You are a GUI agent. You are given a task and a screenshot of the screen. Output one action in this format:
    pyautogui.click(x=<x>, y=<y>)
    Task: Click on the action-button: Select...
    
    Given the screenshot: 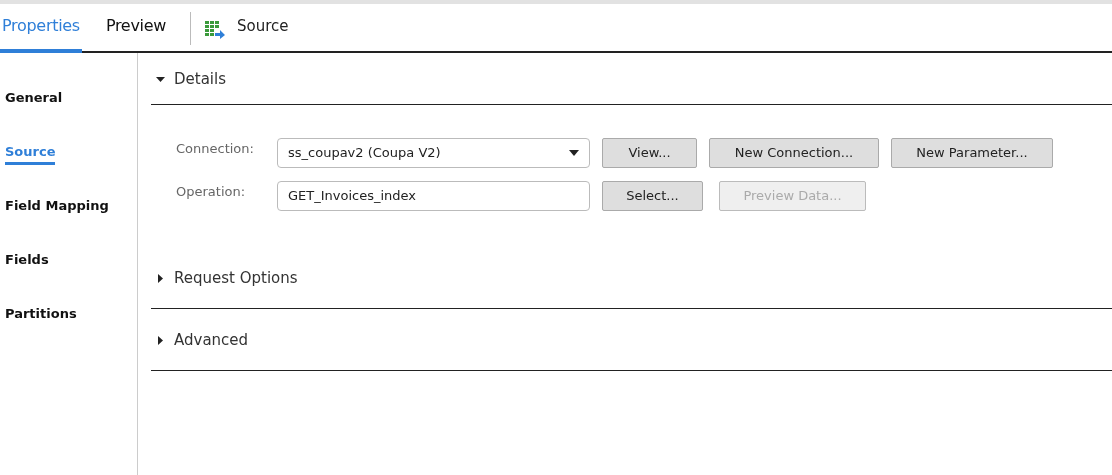 What is the action you would take?
    pyautogui.click(x=652, y=195)
    